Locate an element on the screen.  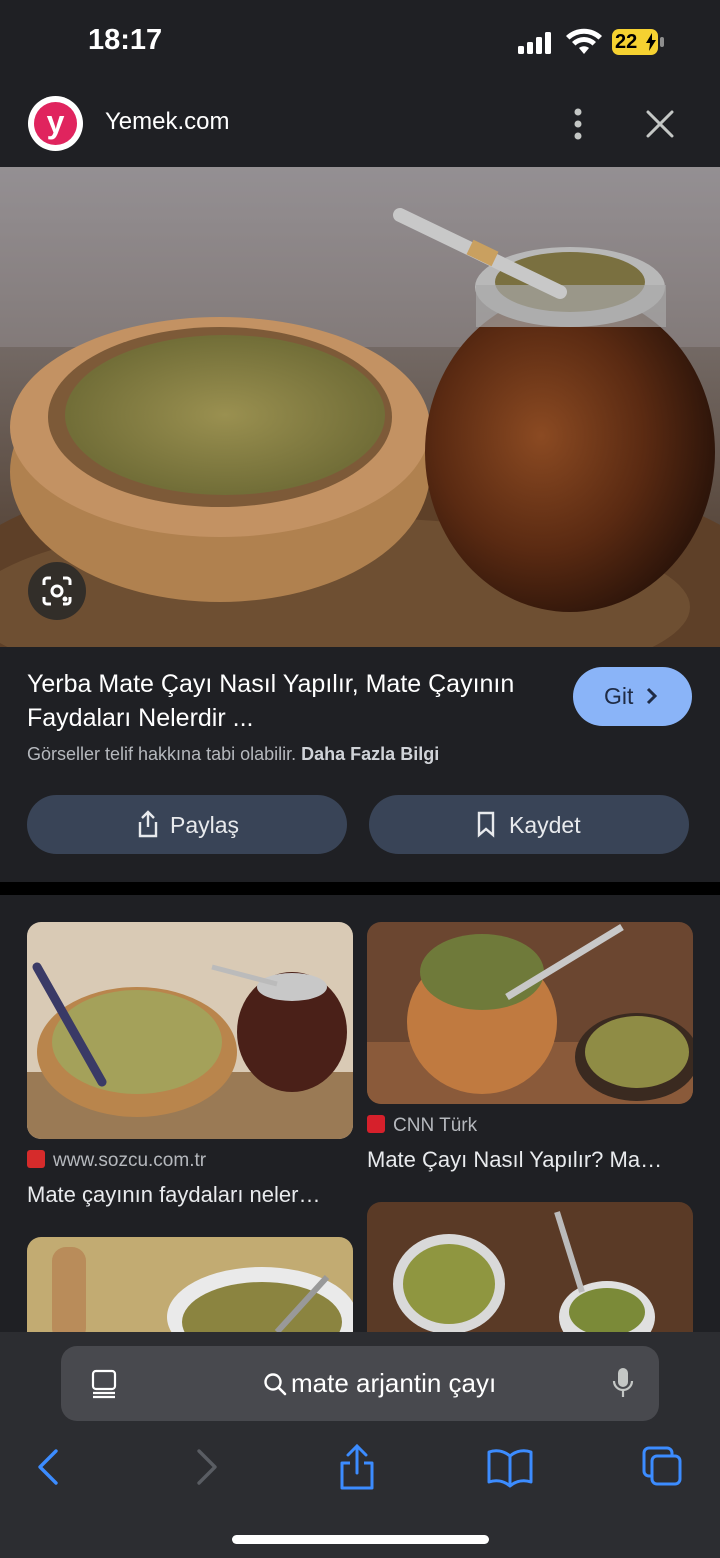
save-button: Kaydet is located at coordinates (529, 824).